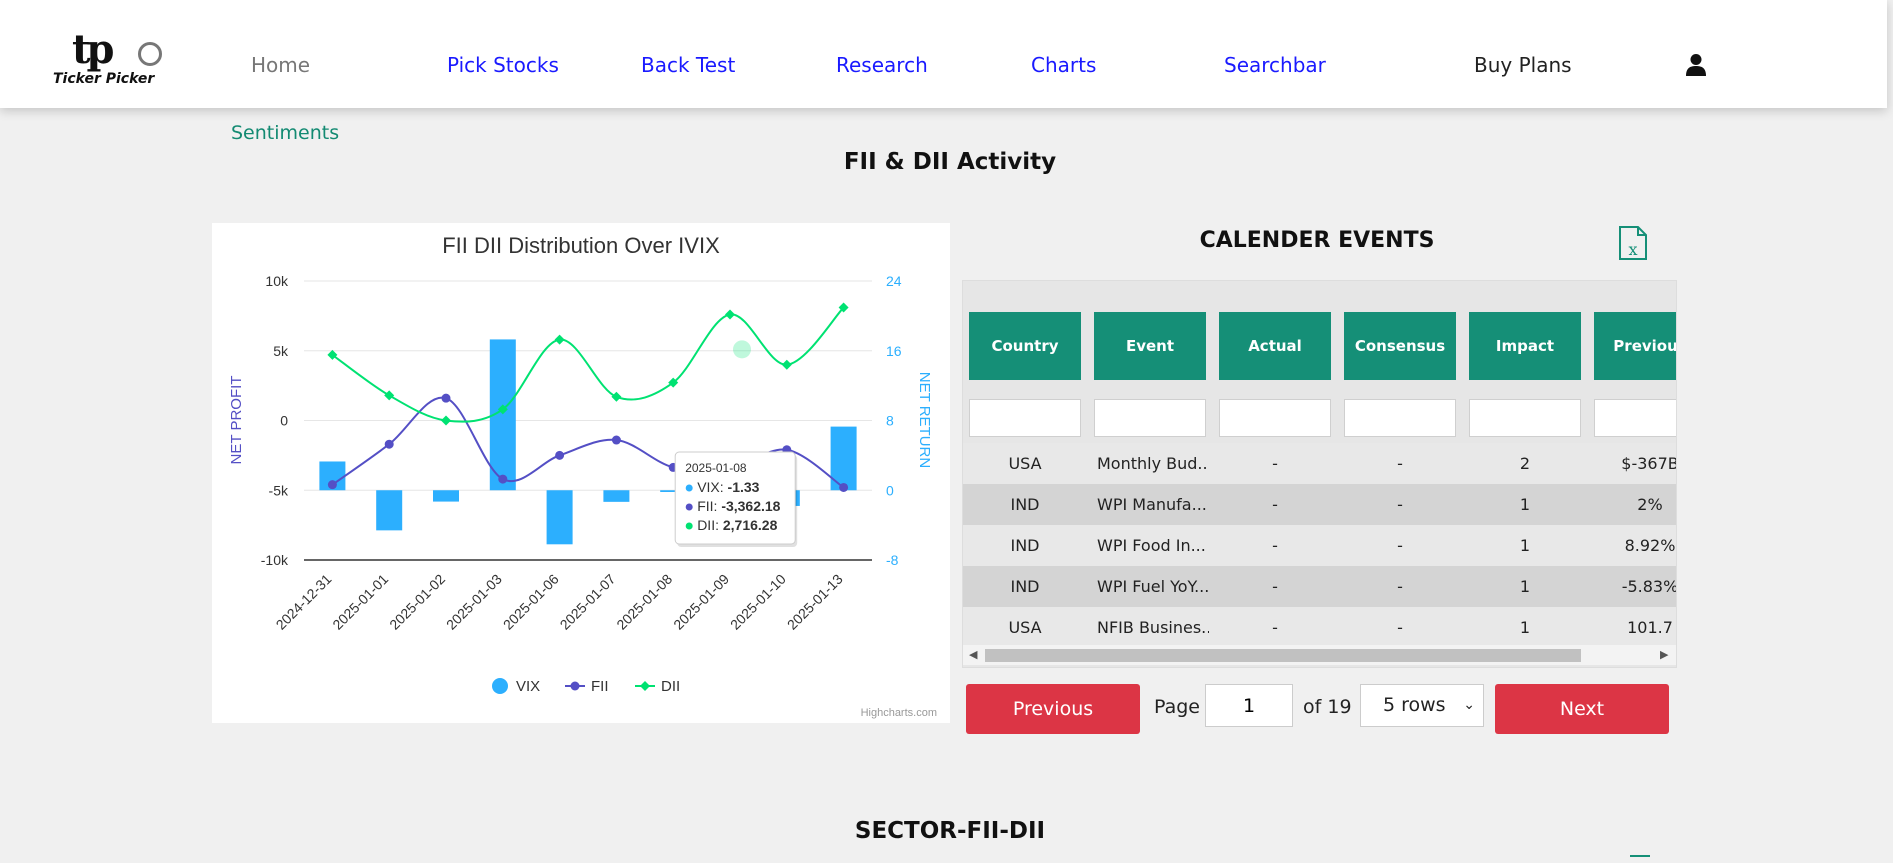 The width and height of the screenshot is (1893, 863). What do you see at coordinates (1063, 65) in the screenshot?
I see `nav-charts: Charts` at bounding box center [1063, 65].